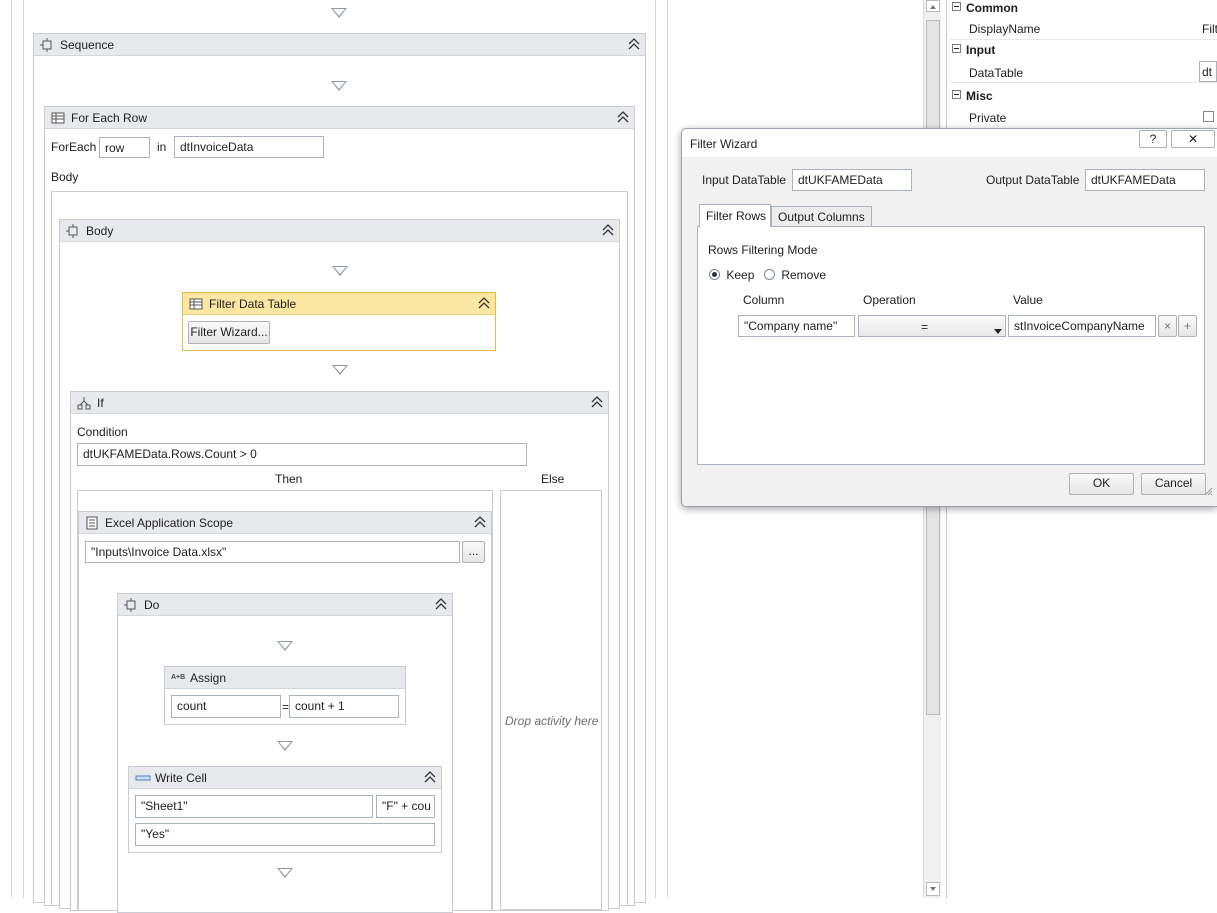 The image size is (1217, 913). What do you see at coordinates (339, 403) in the screenshot?
I see `if-header: If` at bounding box center [339, 403].